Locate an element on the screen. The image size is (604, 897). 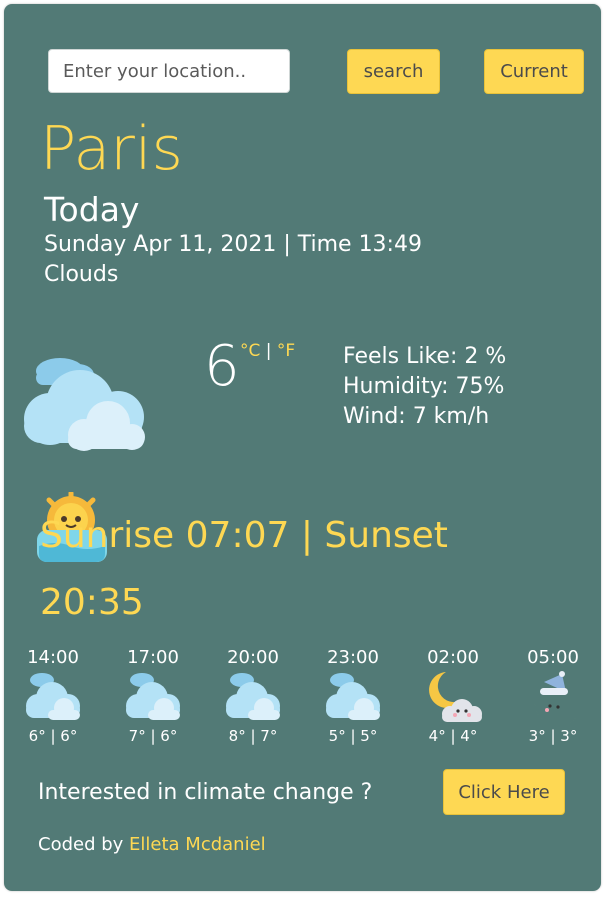
forecast-item: 05:00 3° | 3° is located at coordinates (553, 696).